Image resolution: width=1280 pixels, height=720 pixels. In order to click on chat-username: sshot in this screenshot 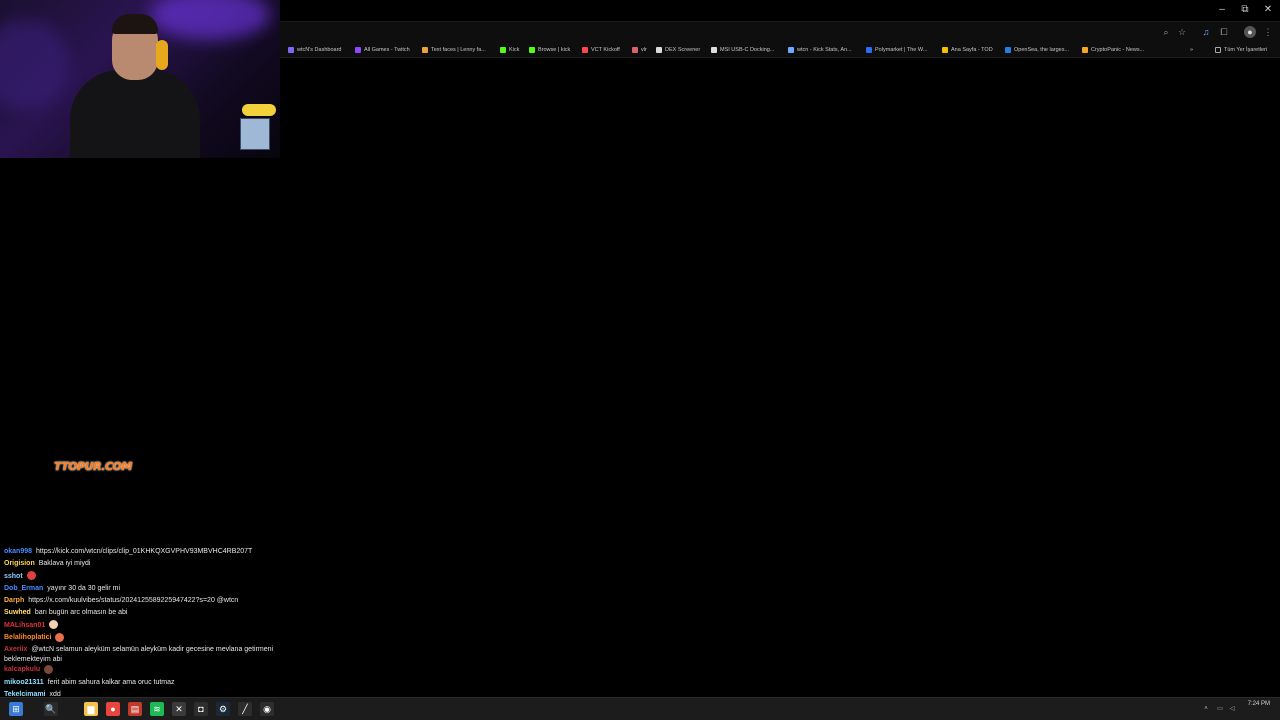, I will do `click(13, 576)`.